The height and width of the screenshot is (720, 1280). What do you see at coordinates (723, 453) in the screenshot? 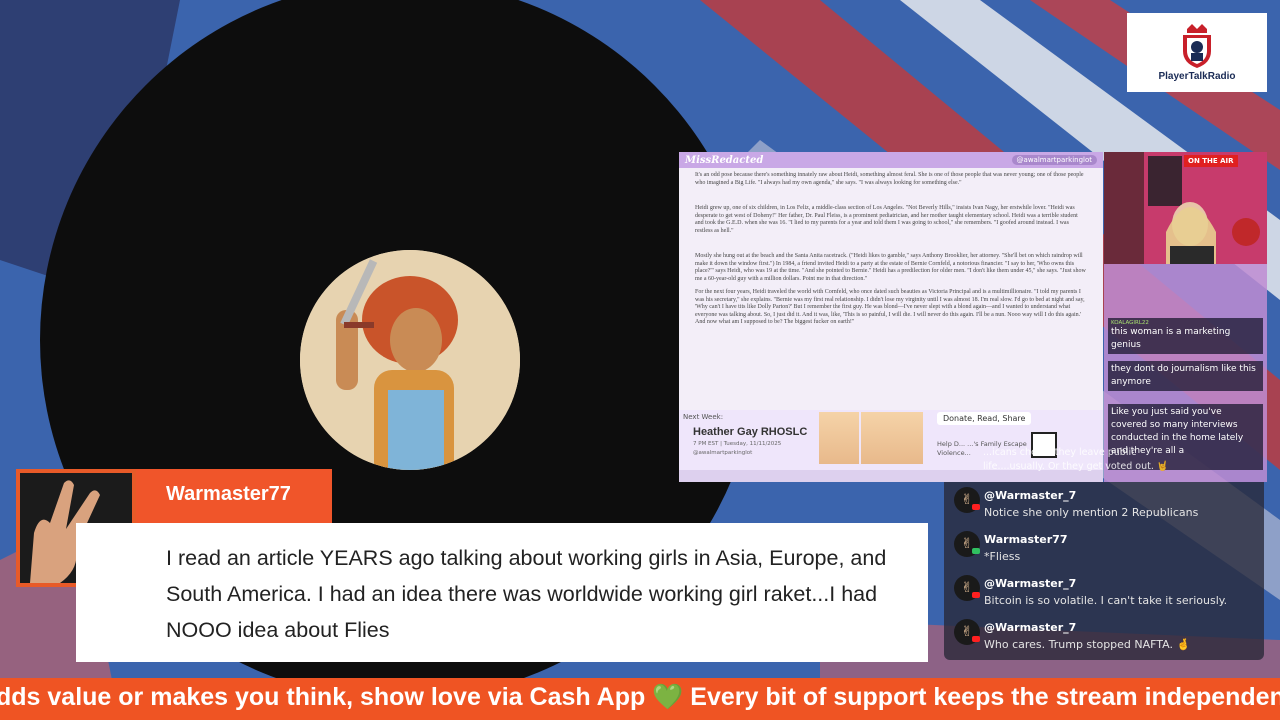
I see `next-week-handle: @awalmartparkinglot` at bounding box center [723, 453].